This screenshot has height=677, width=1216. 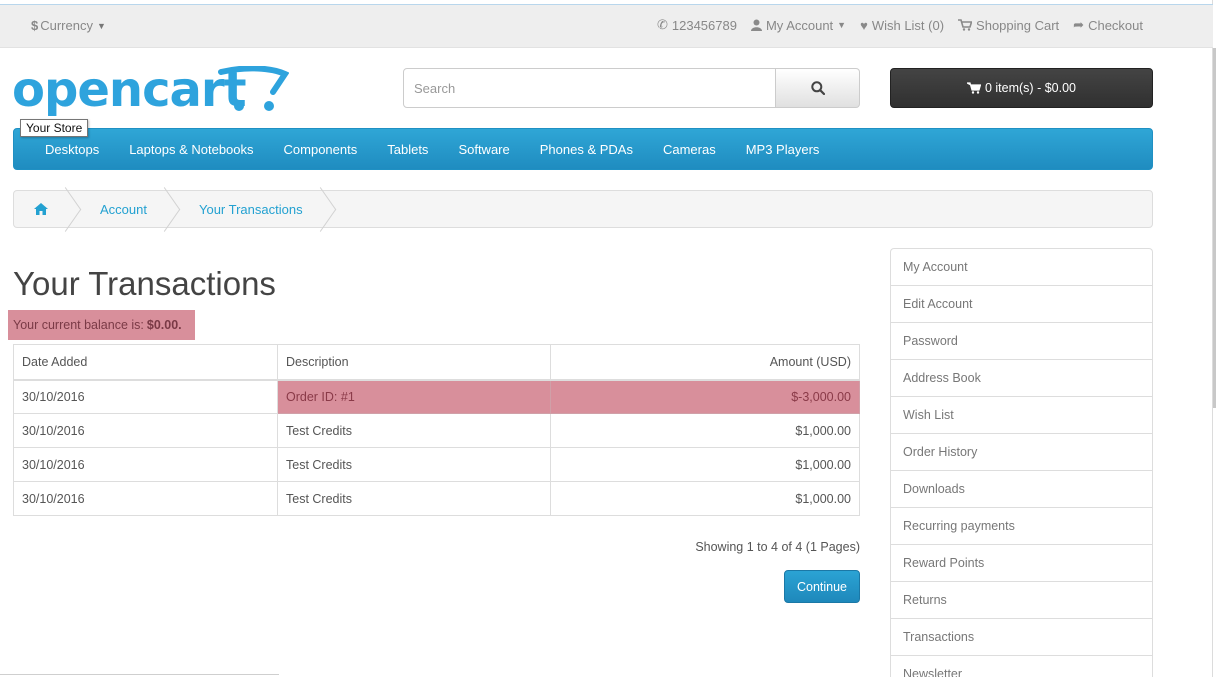 I want to click on page-scrollbar, so click(x=1214, y=338).